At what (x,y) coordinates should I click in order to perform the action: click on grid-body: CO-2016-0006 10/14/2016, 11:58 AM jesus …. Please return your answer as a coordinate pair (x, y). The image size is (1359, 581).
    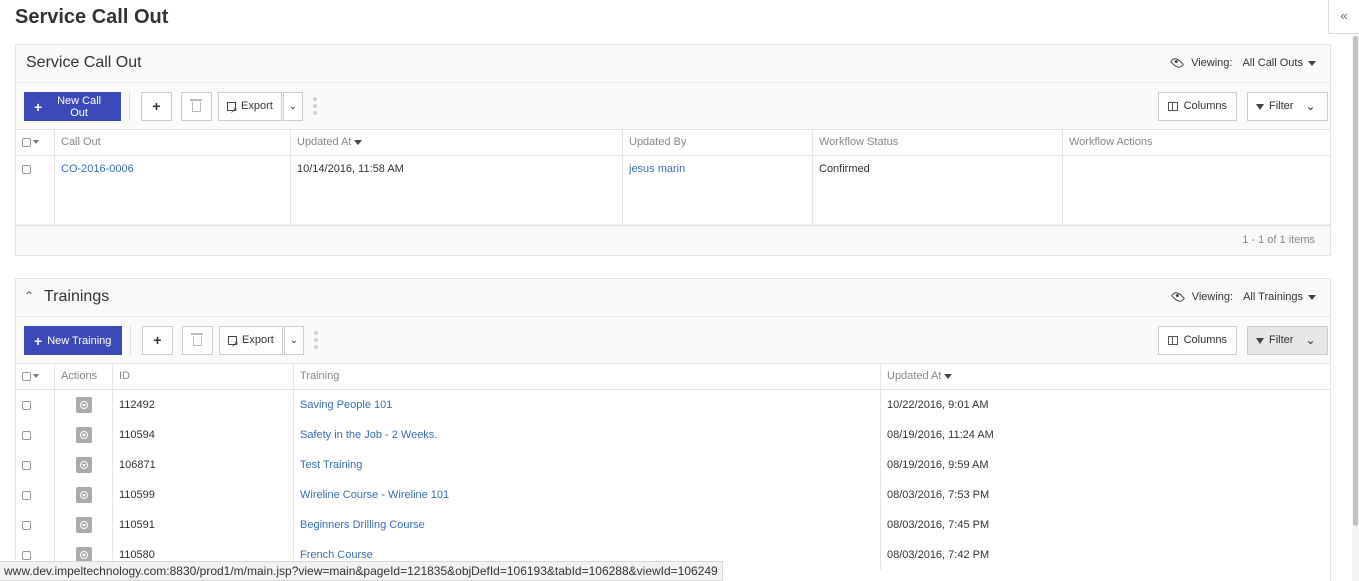
    Looking at the image, I should click on (673, 190).